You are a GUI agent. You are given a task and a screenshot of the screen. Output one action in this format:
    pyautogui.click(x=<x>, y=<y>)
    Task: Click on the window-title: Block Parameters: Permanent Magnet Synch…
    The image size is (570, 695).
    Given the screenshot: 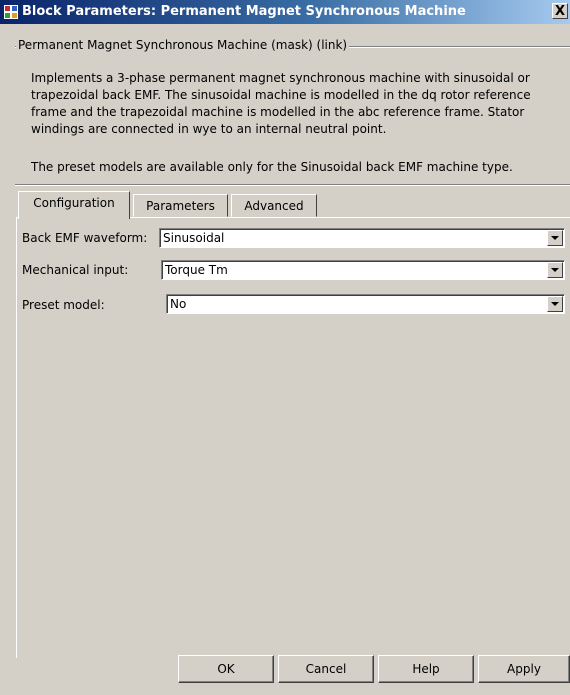 What is the action you would take?
    pyautogui.click(x=244, y=11)
    